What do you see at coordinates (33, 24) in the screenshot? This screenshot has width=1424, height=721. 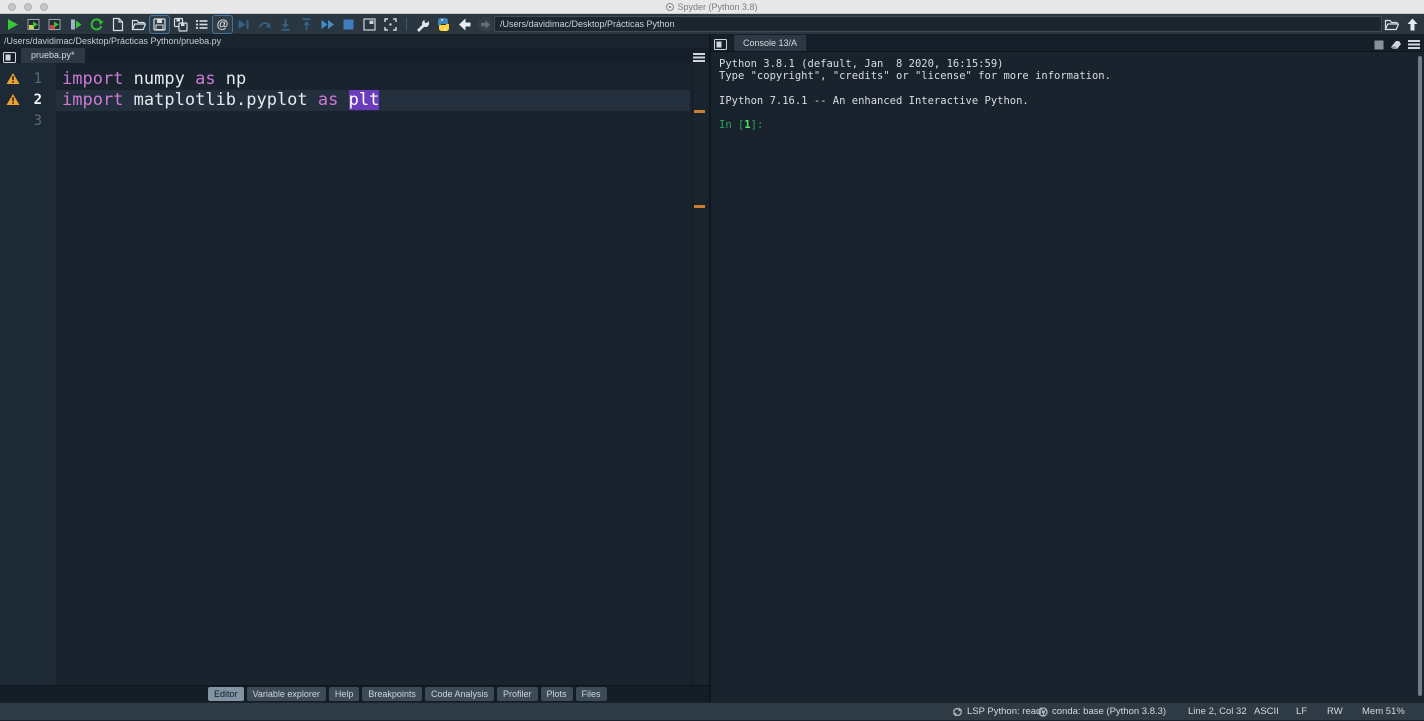 I see `run-cell-icon` at bounding box center [33, 24].